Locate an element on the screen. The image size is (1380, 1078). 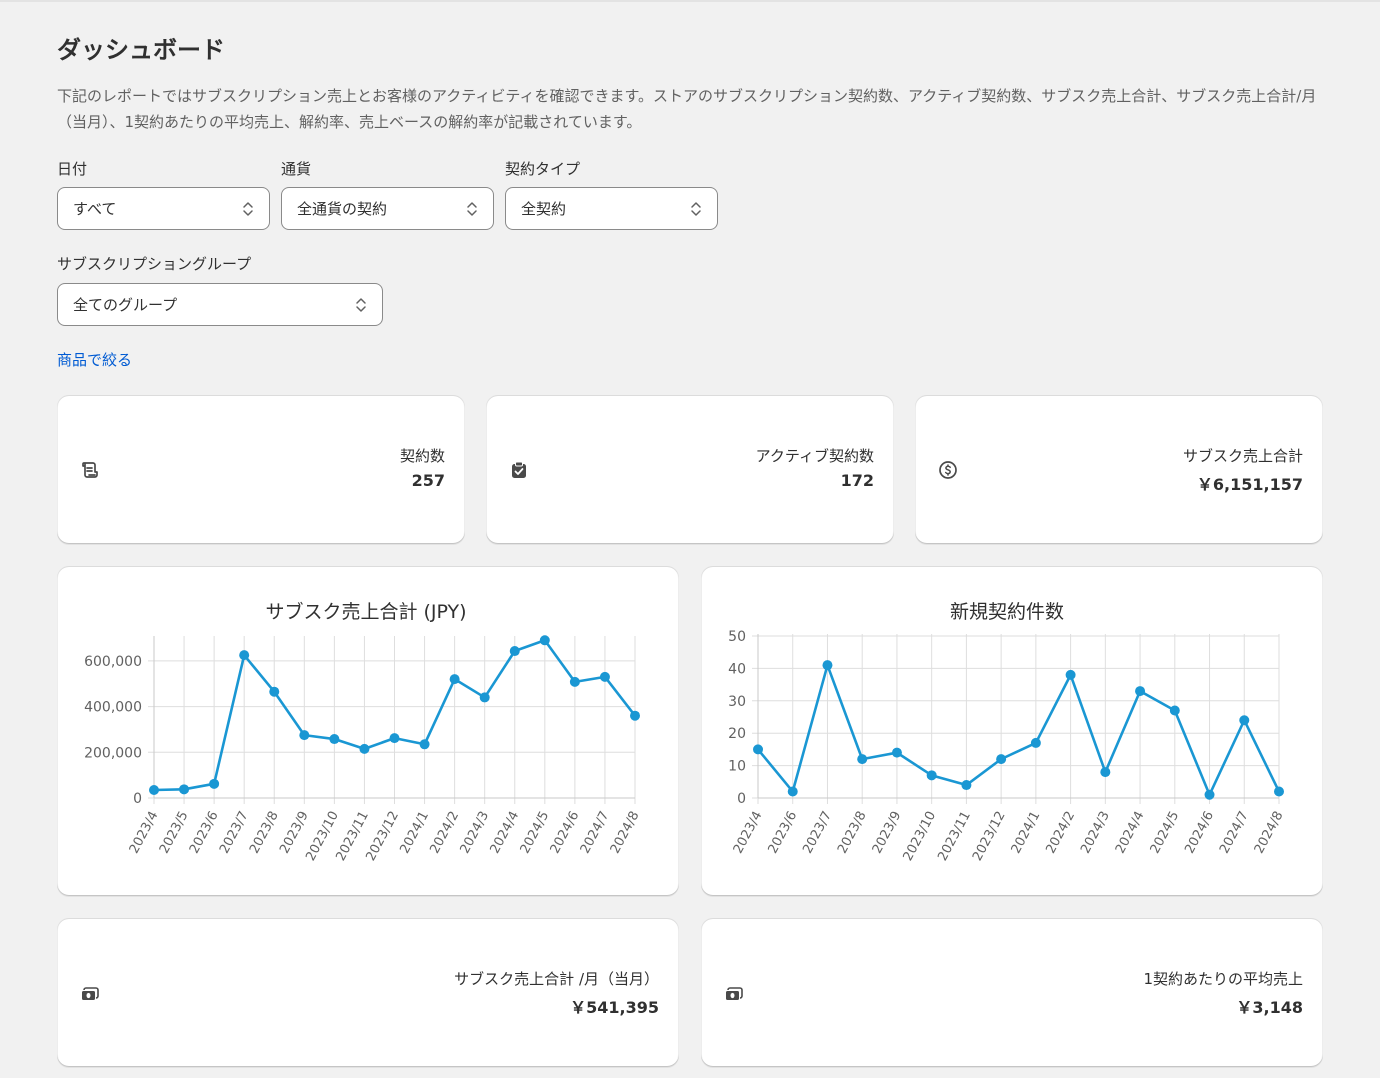
top-border is located at coordinates (690, 1).